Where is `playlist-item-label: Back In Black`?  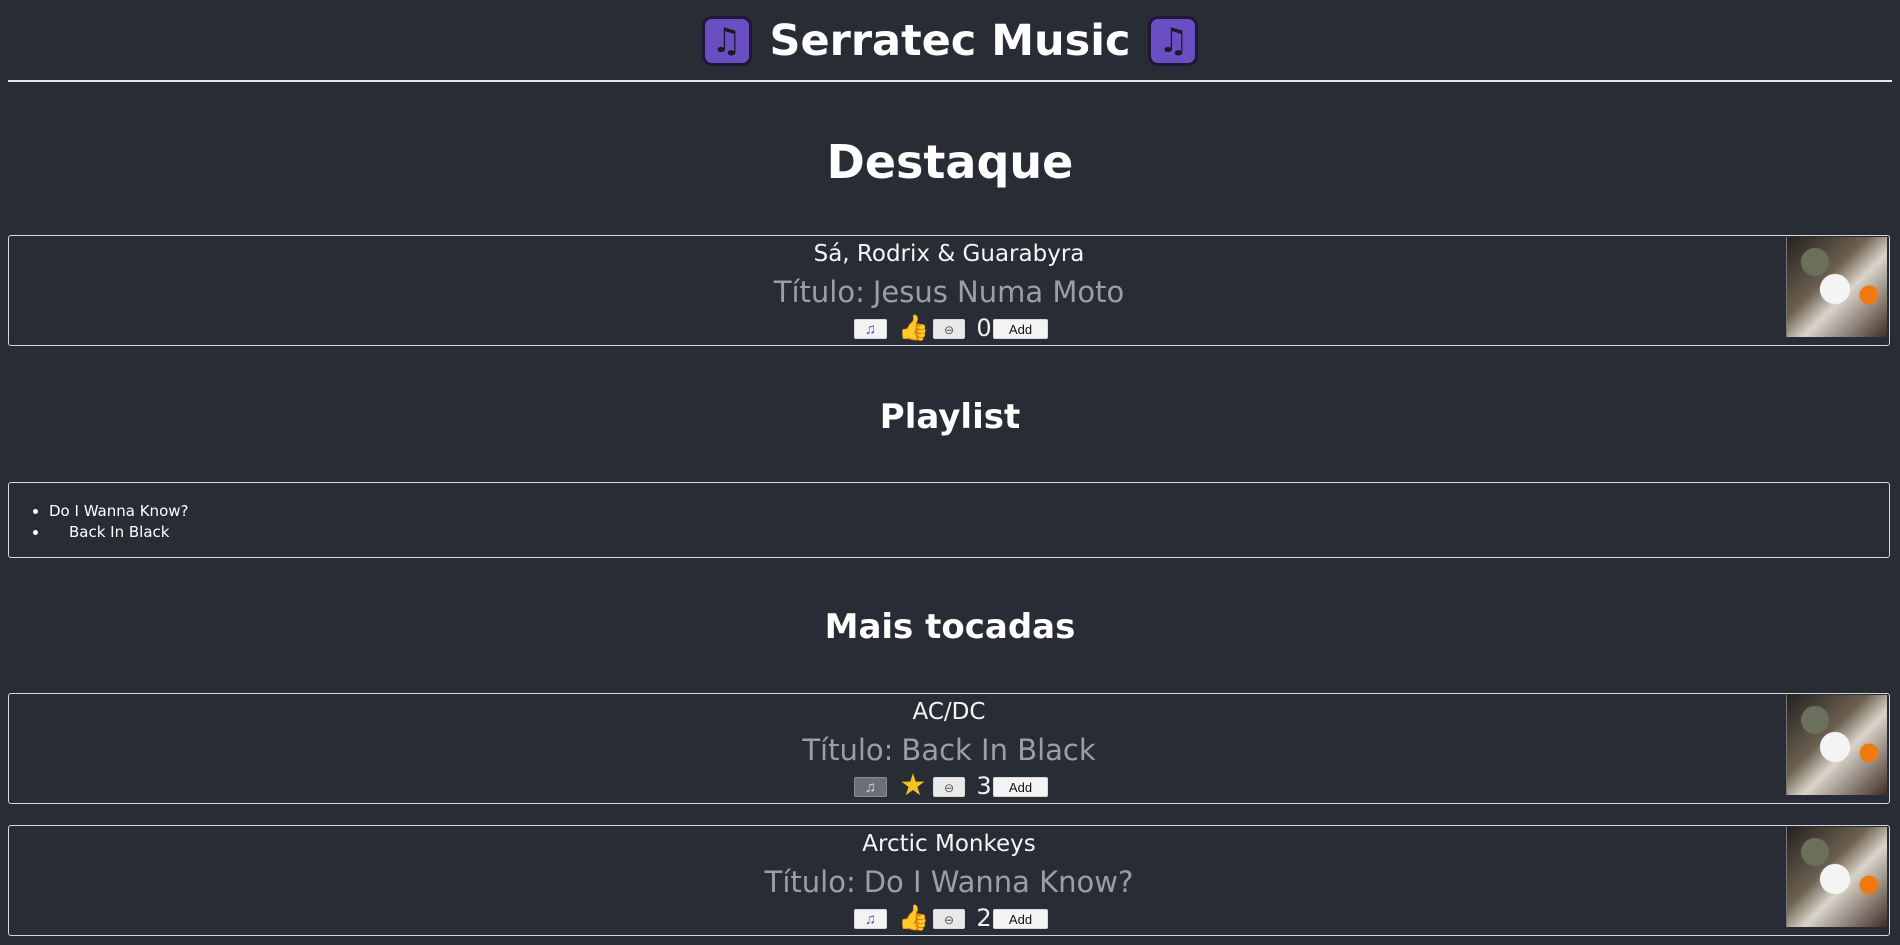
playlist-item-label: Back In Black is located at coordinates (119, 532).